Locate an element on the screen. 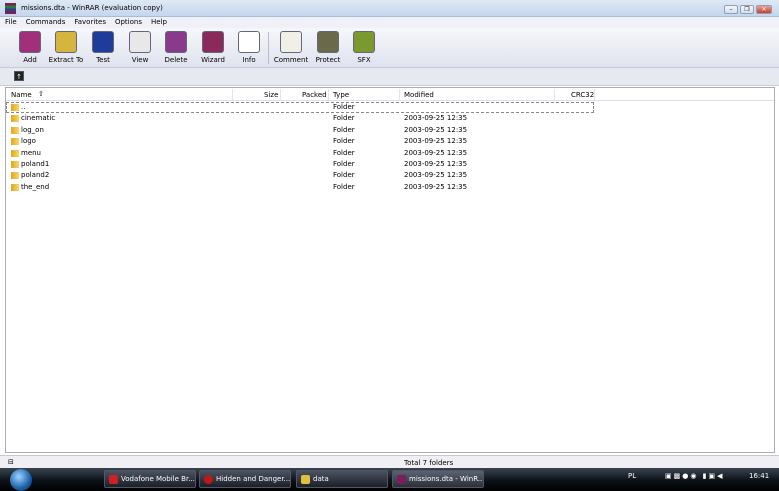 The width and height of the screenshot is (779, 491). minimize-button: – is located at coordinates (731, 9).